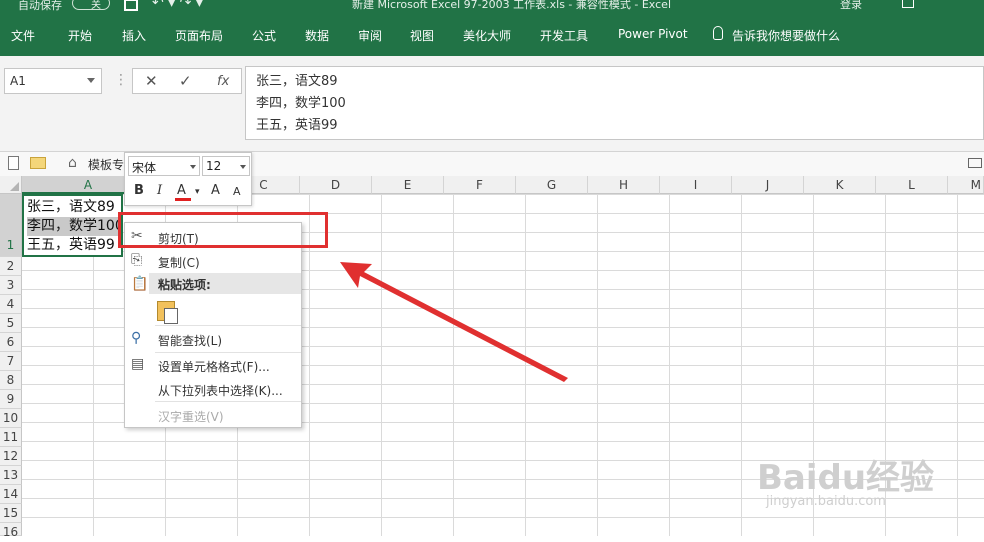 The height and width of the screenshot is (542, 984). Describe the element at coordinates (53, 81) in the screenshot. I see `name-box: A1` at that location.